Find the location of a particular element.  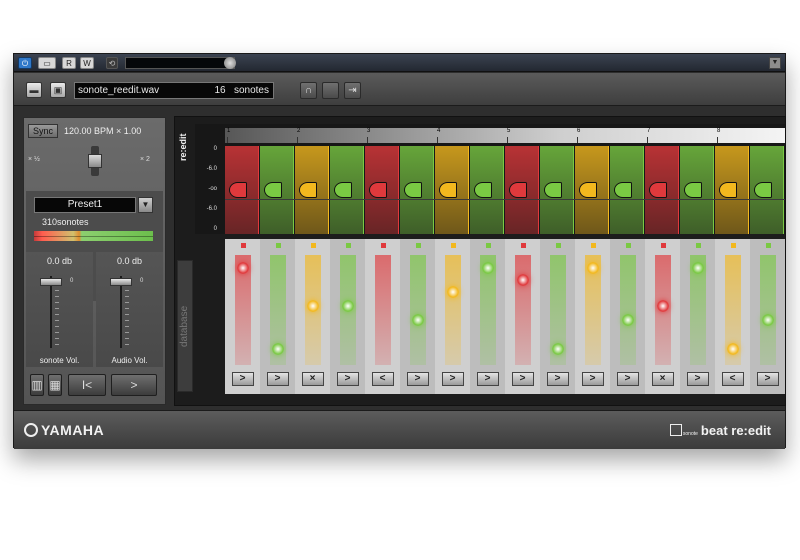

bpm-display: 120.00 BPM × 1.00 is located at coordinates (103, 131).